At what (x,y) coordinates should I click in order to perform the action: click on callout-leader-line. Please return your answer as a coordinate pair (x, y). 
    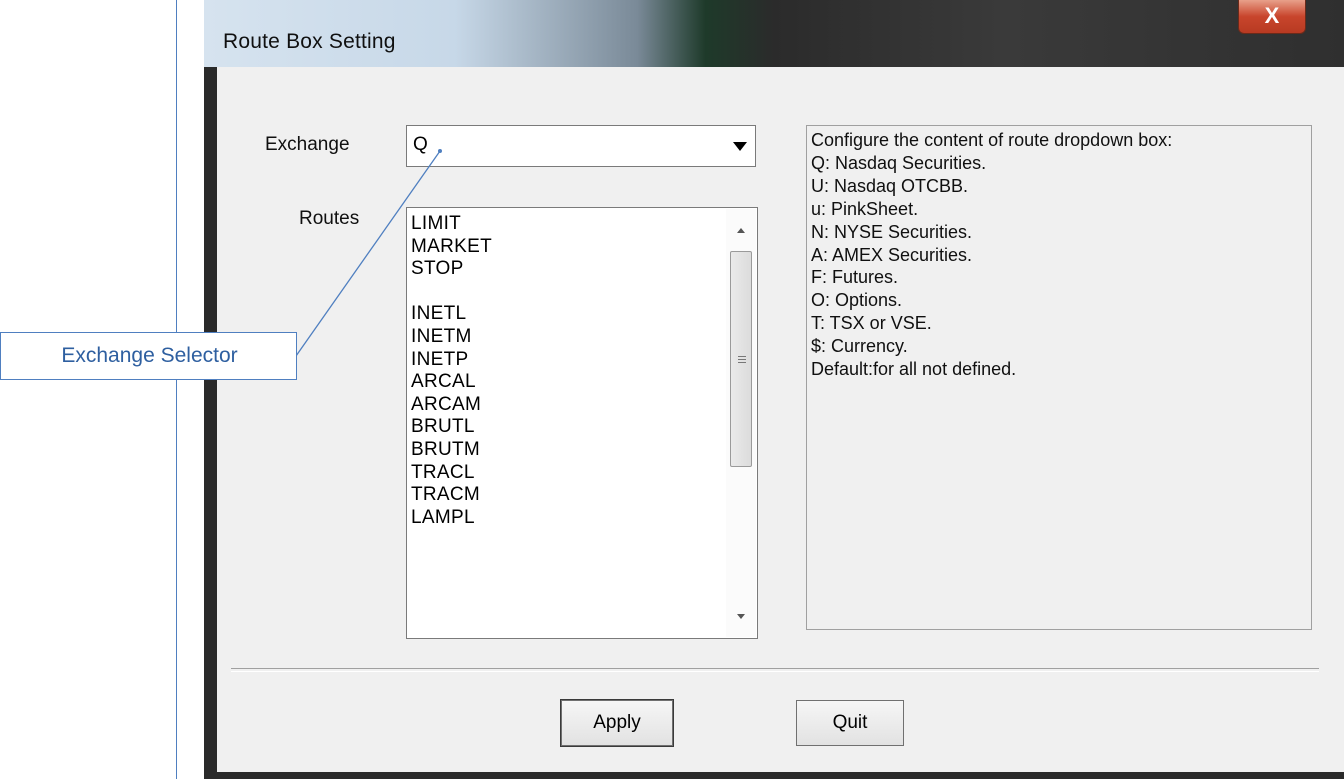
    Looking at the image, I should click on (368, 253).